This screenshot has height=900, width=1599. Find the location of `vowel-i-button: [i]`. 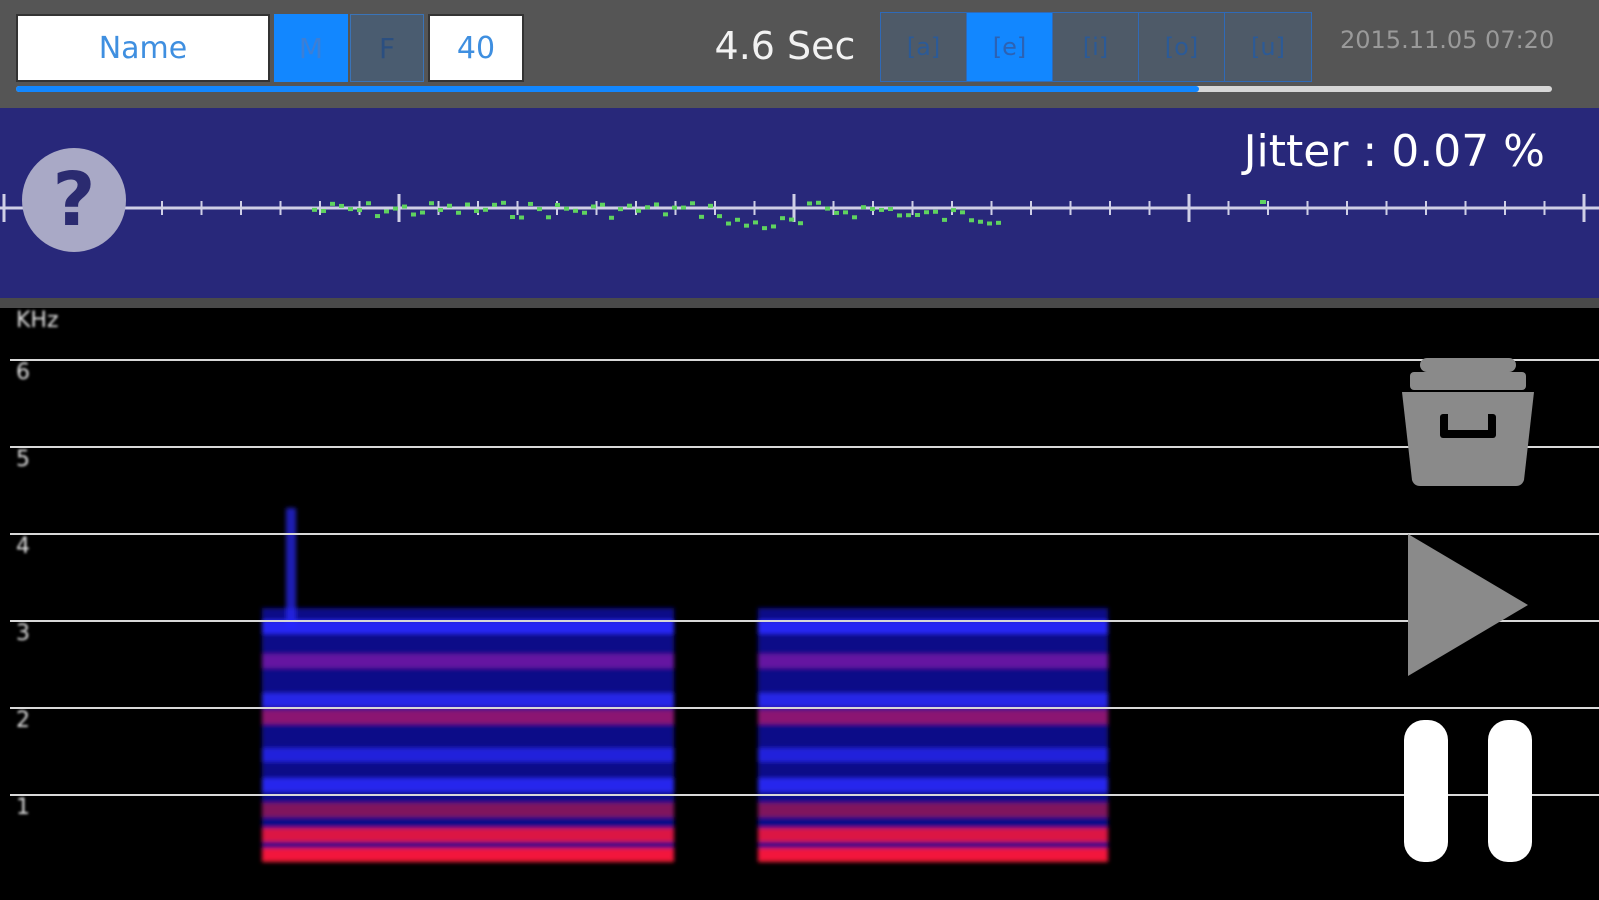

vowel-i-button: [i] is located at coordinates (1096, 47).